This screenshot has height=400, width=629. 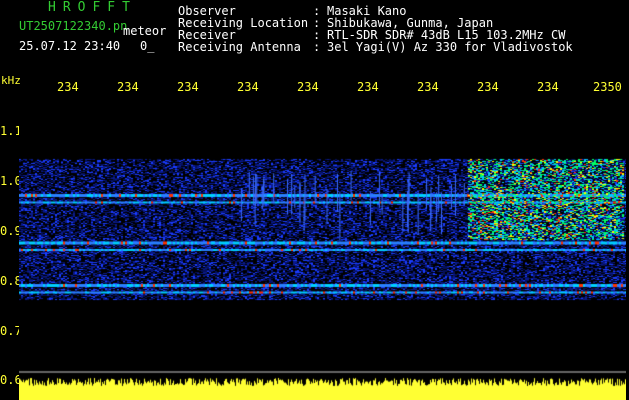 What do you see at coordinates (70, 46) in the screenshot?
I see `capture-datetime: 25.07.12 23:40` at bounding box center [70, 46].